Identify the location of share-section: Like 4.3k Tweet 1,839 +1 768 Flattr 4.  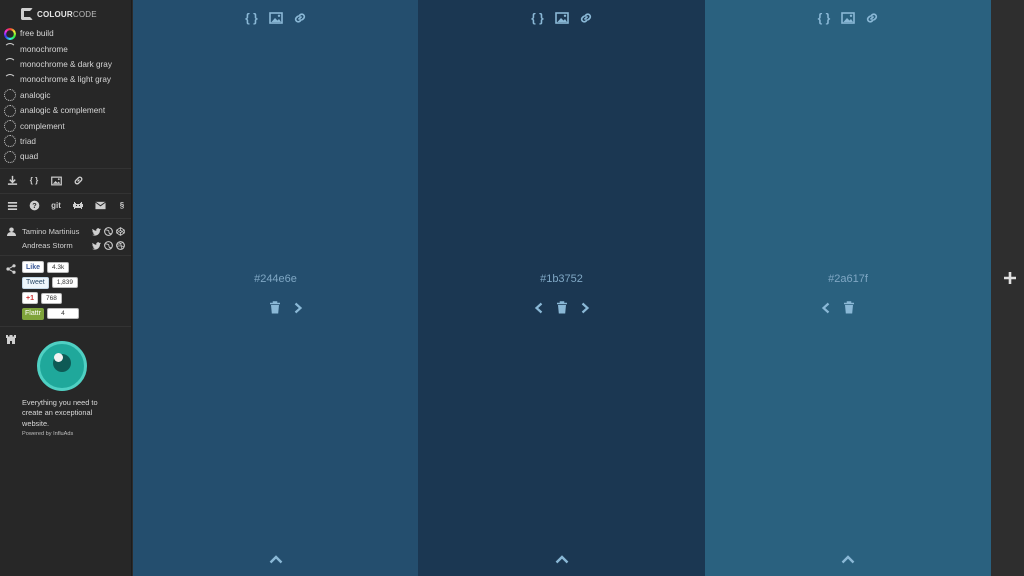
(65, 291).